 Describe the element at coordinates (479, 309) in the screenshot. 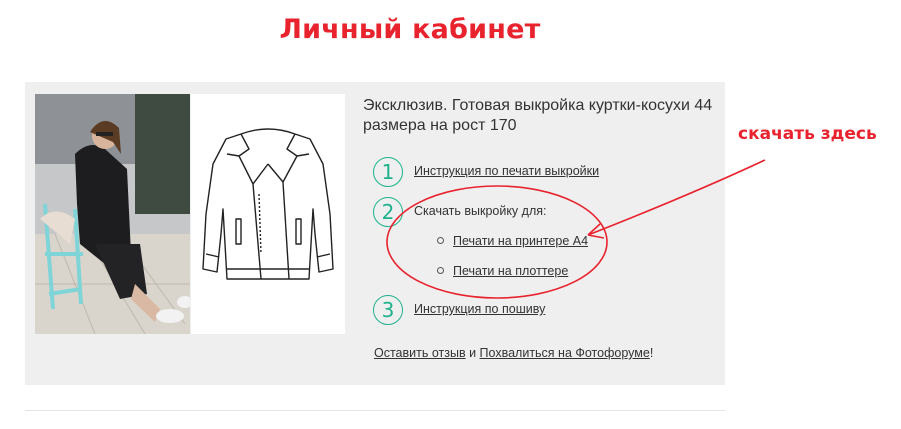

I see `sewing-instructions-link: Инструкция по пошиву` at that location.